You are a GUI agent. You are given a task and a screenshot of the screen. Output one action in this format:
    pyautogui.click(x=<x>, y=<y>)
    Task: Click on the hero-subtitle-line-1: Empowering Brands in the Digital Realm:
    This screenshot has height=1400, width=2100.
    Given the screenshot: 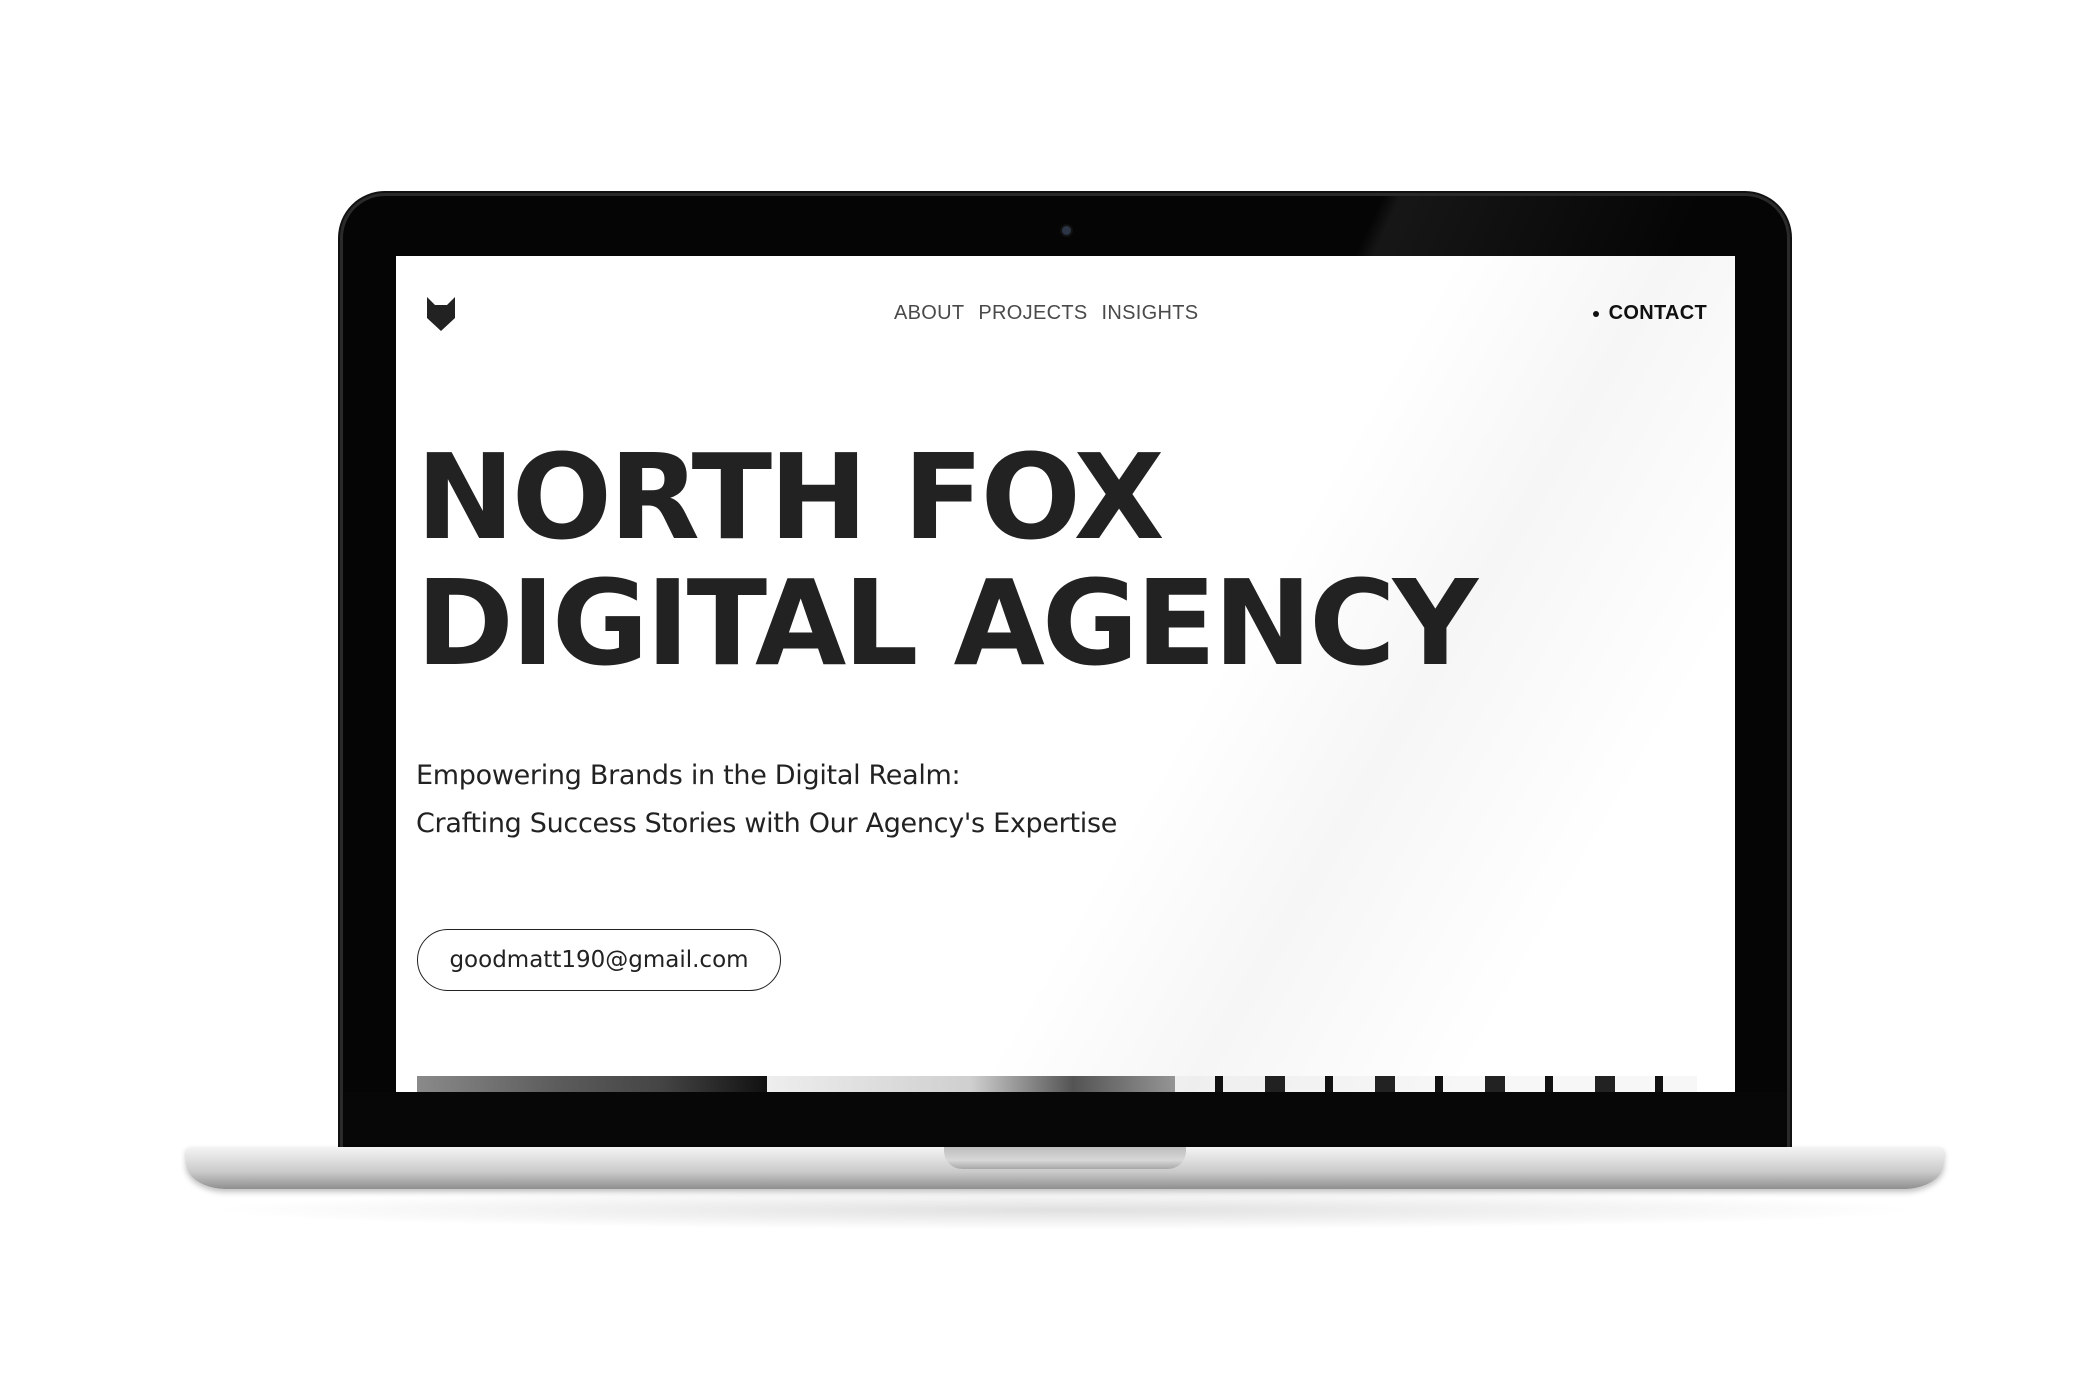 What is the action you would take?
    pyautogui.click(x=688, y=775)
    